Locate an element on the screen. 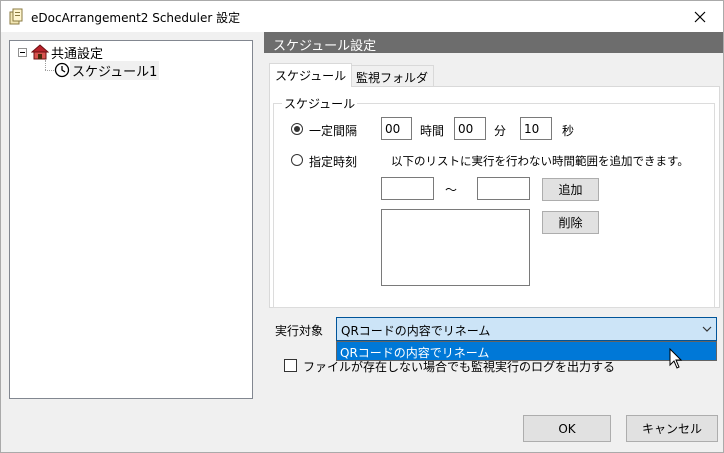 The width and height of the screenshot is (724, 453). tree-collapse-toggle is located at coordinates (22, 52).